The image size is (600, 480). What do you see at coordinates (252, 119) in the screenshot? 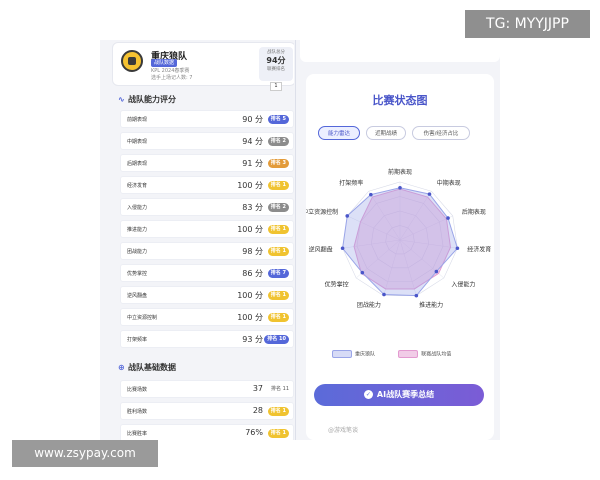
I see `ability-score: 90 分` at bounding box center [252, 119].